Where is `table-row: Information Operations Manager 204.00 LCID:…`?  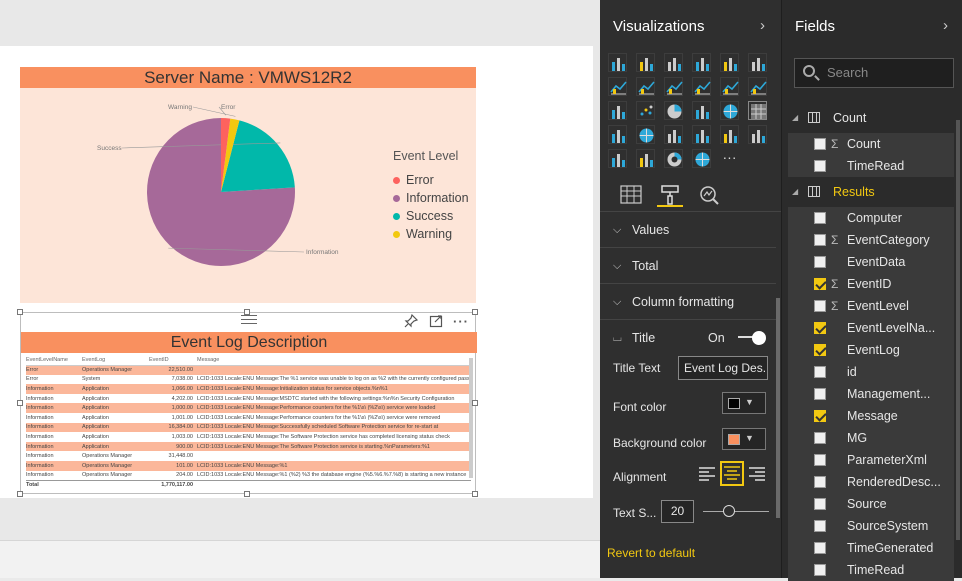
table-row: Information Operations Manager 204.00 LCID:… is located at coordinates (248, 476).